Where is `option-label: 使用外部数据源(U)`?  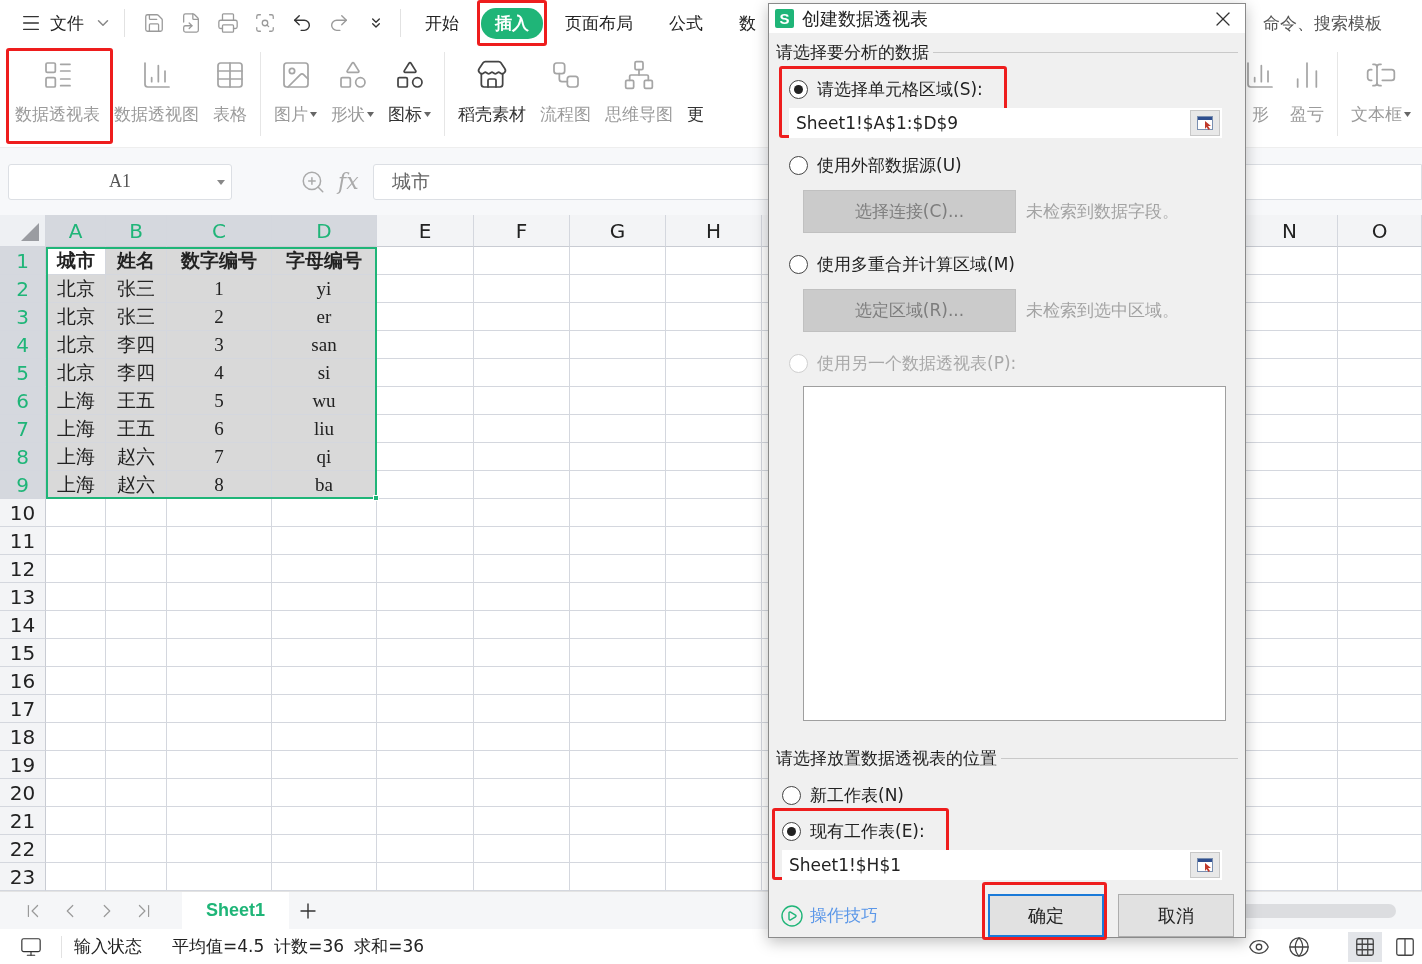 option-label: 使用外部数据源(U) is located at coordinates (889, 165).